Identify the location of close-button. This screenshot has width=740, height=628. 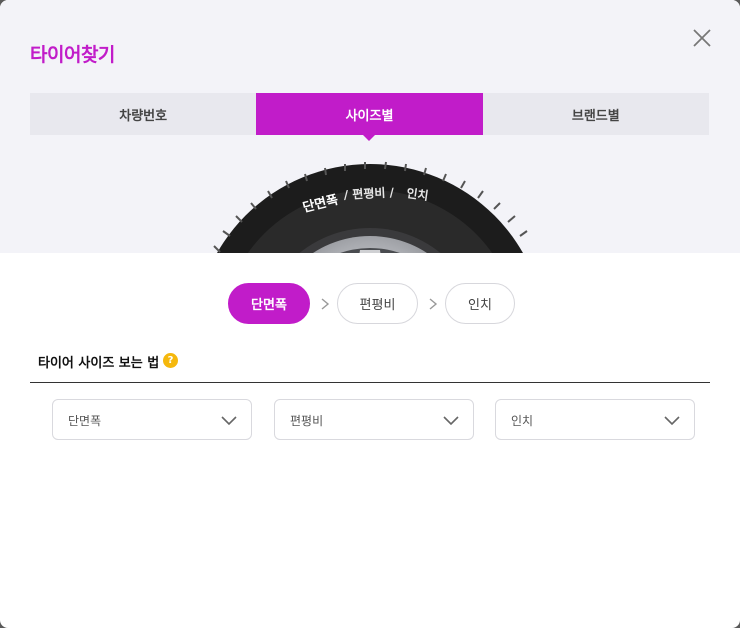
(702, 38).